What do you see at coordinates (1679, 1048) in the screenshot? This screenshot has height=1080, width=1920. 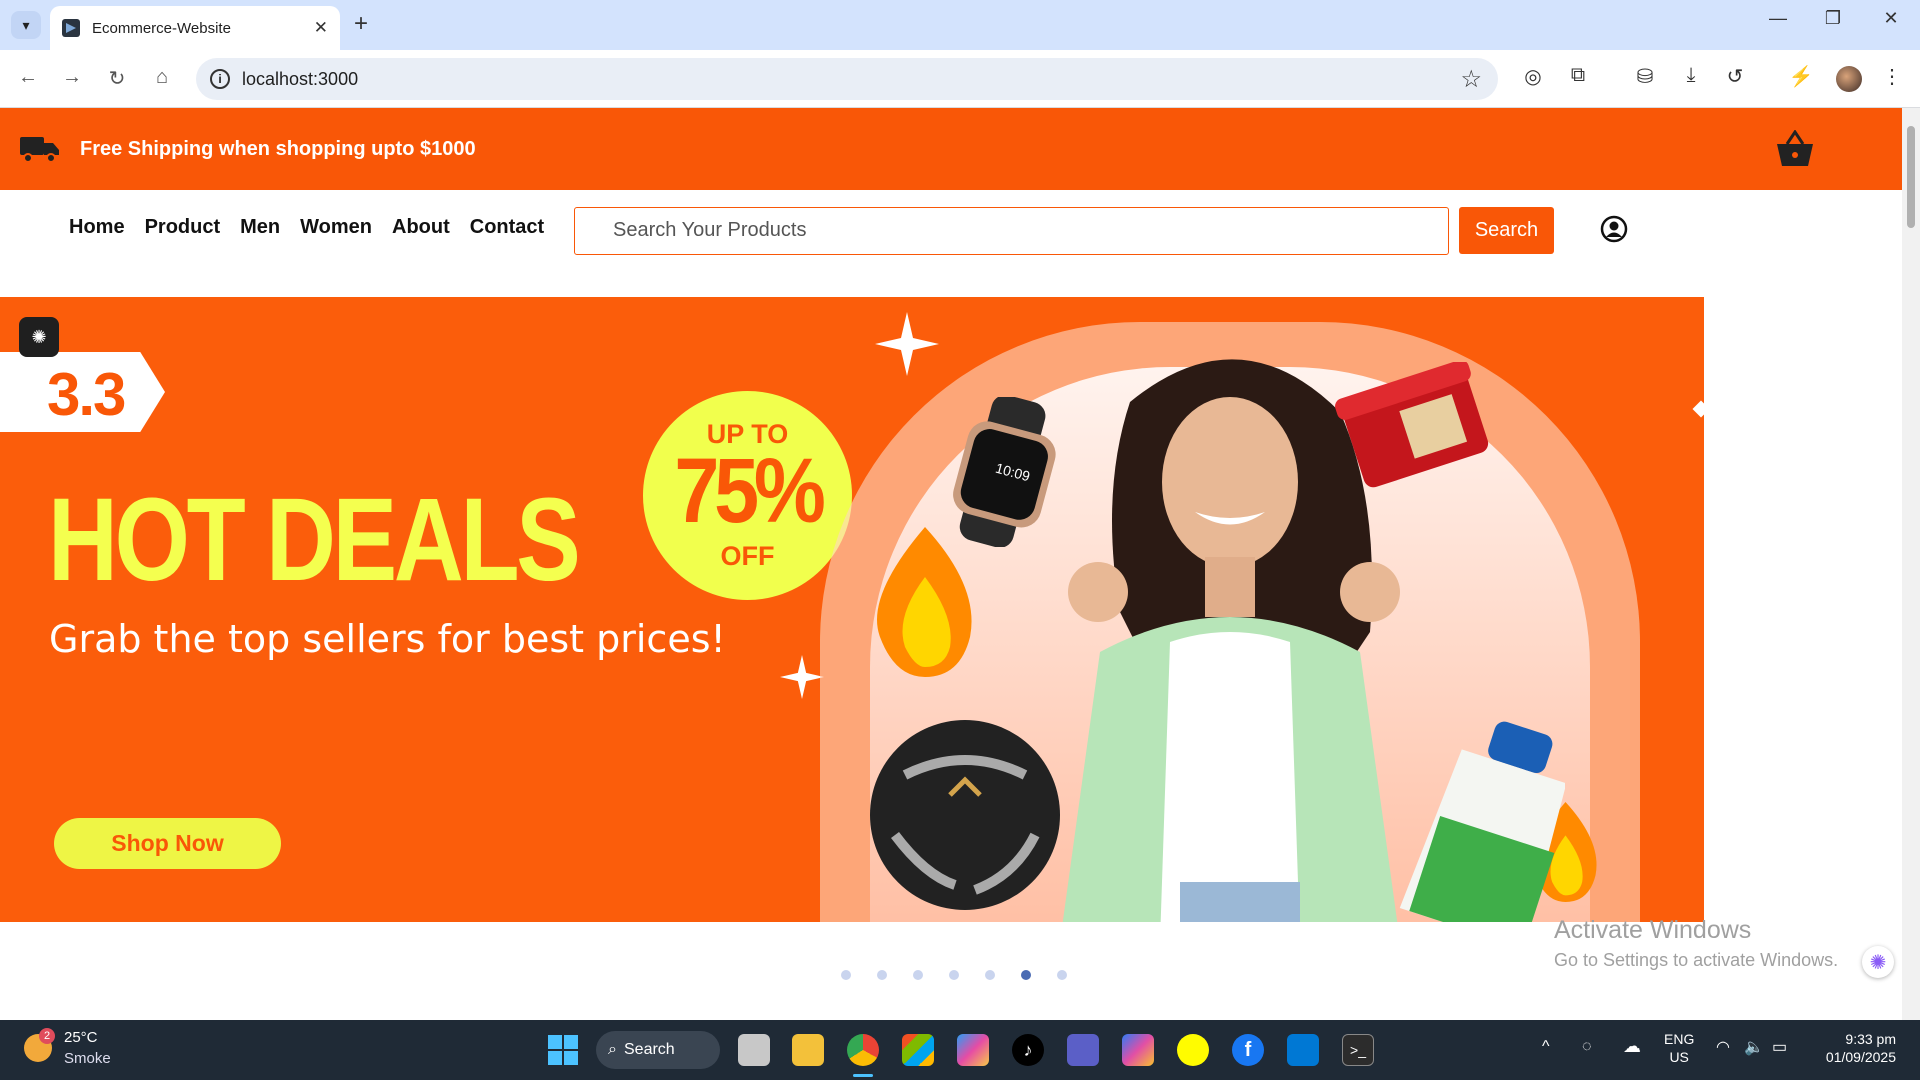 I see `language-indicator: ENG US` at bounding box center [1679, 1048].